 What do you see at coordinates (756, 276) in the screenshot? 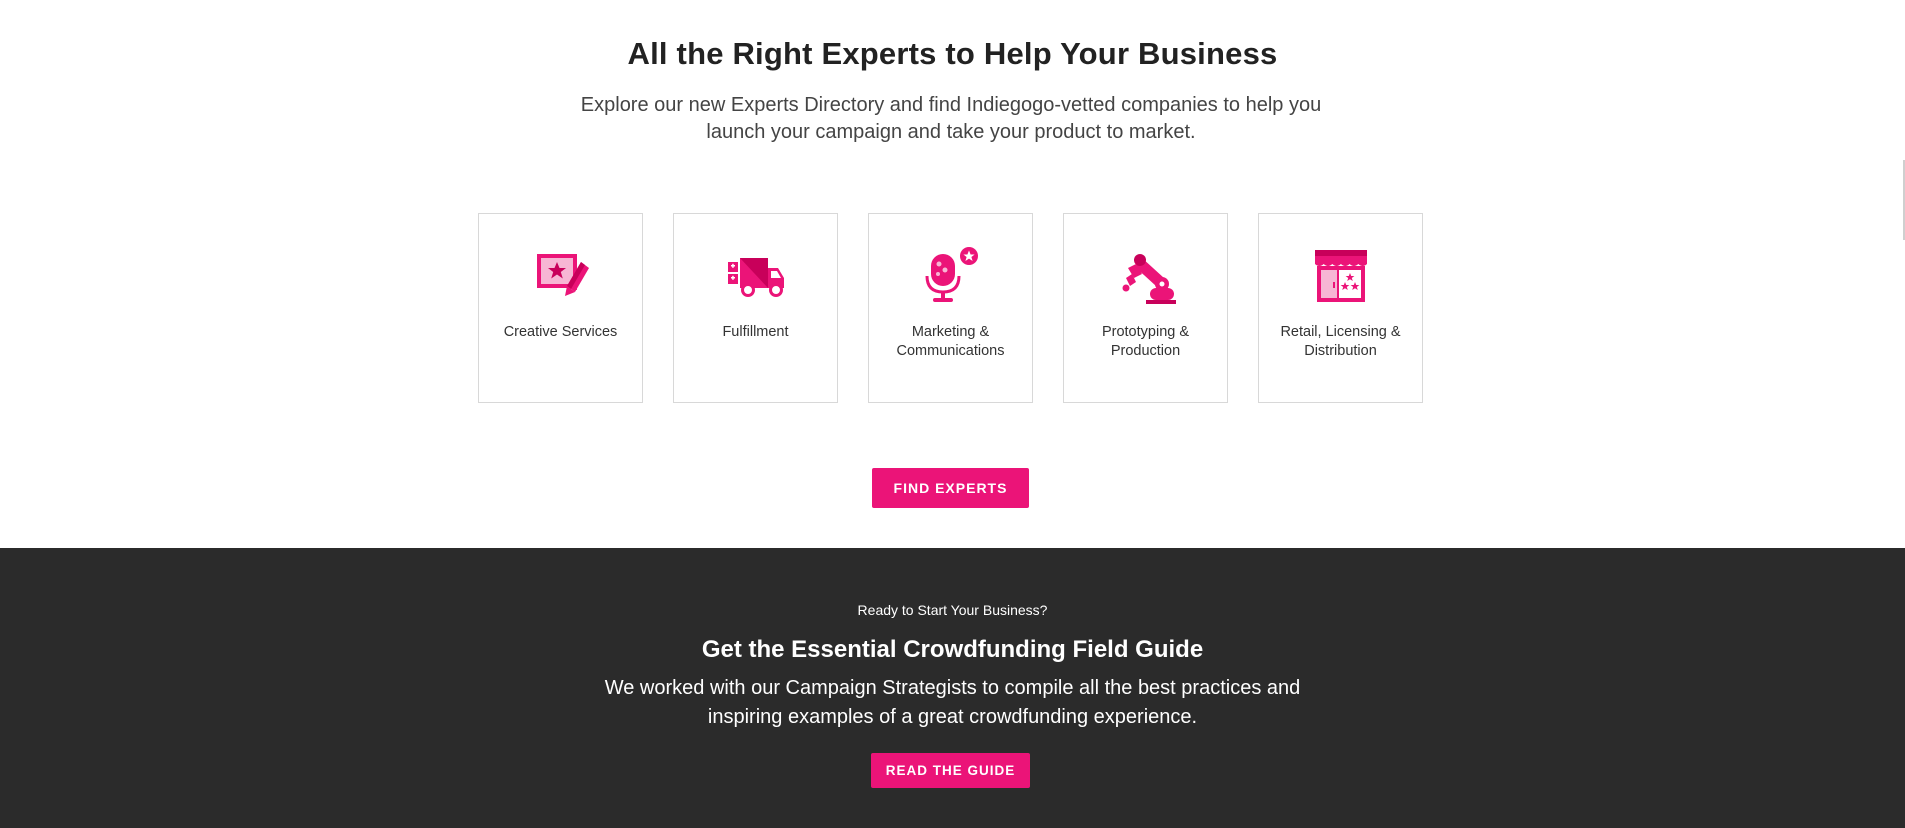
I see `delivery-truck-icon` at bounding box center [756, 276].